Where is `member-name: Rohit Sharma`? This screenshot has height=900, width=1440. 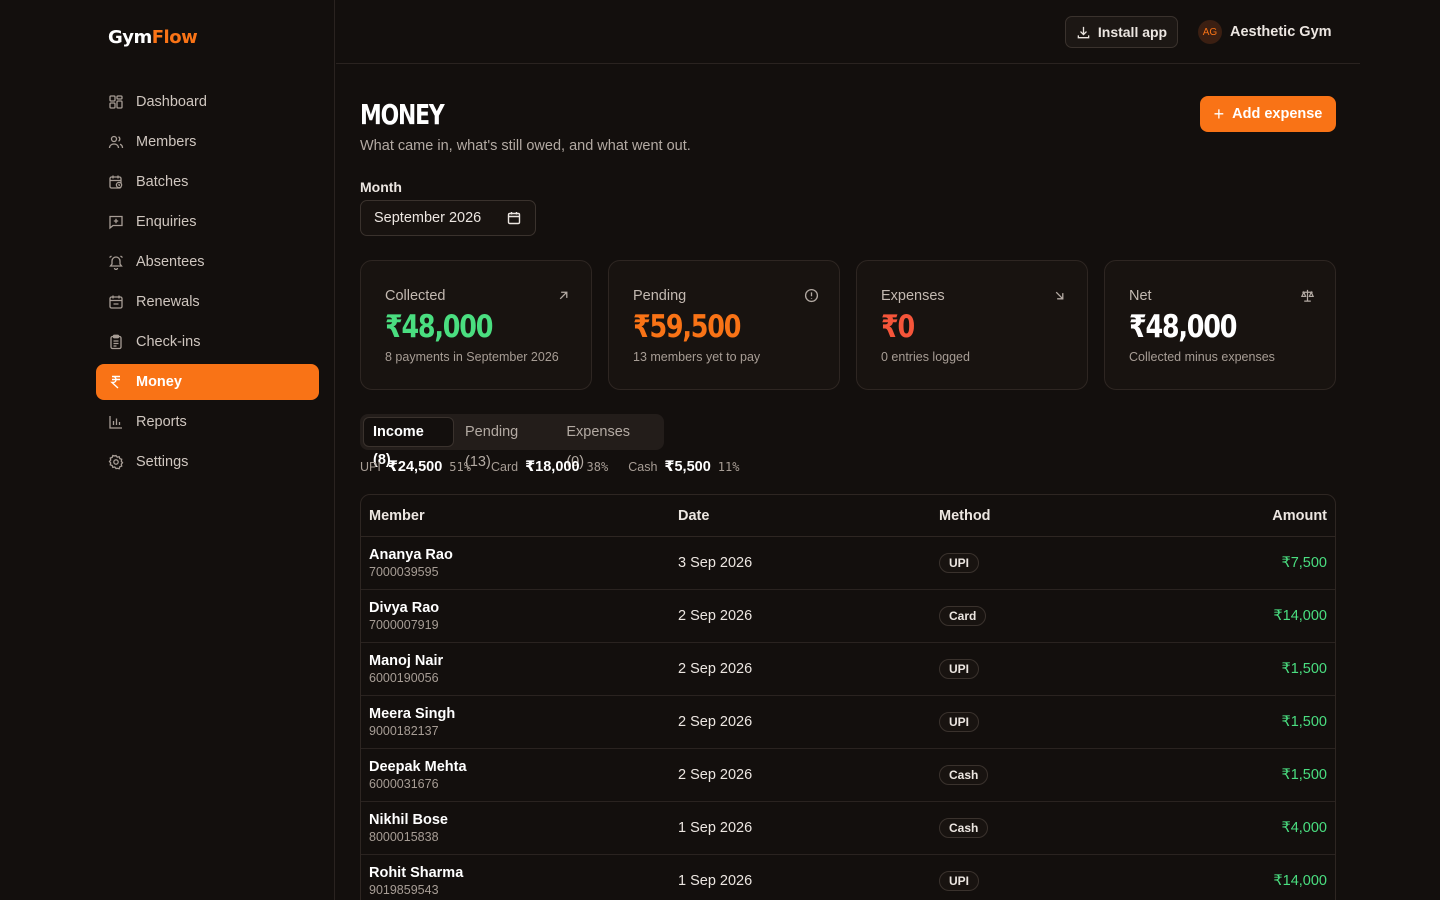
member-name: Rohit Sharma is located at coordinates (416, 873).